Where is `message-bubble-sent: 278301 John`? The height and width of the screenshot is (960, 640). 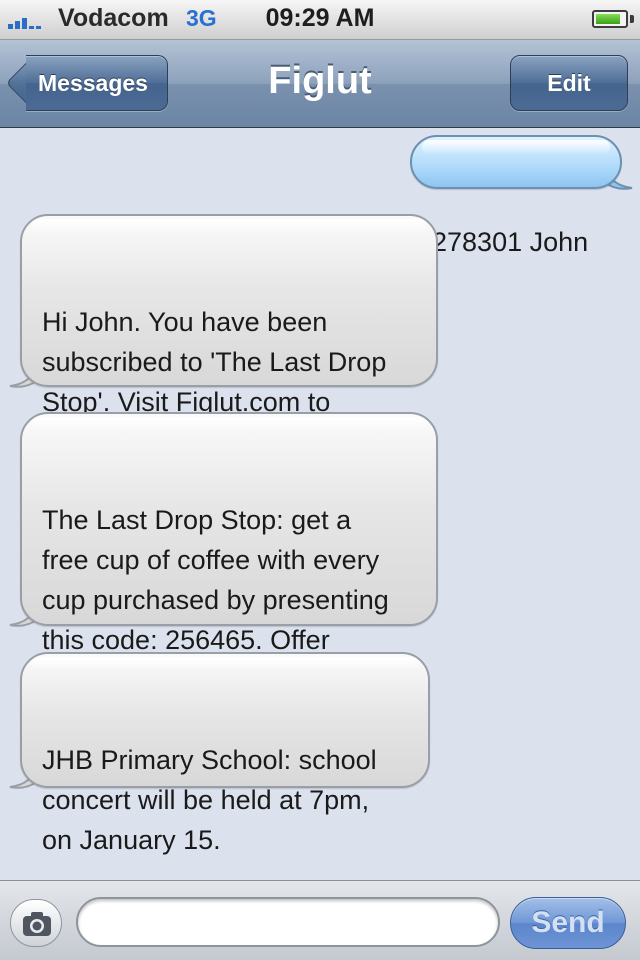
message-bubble-sent: 278301 John is located at coordinates (516, 196).